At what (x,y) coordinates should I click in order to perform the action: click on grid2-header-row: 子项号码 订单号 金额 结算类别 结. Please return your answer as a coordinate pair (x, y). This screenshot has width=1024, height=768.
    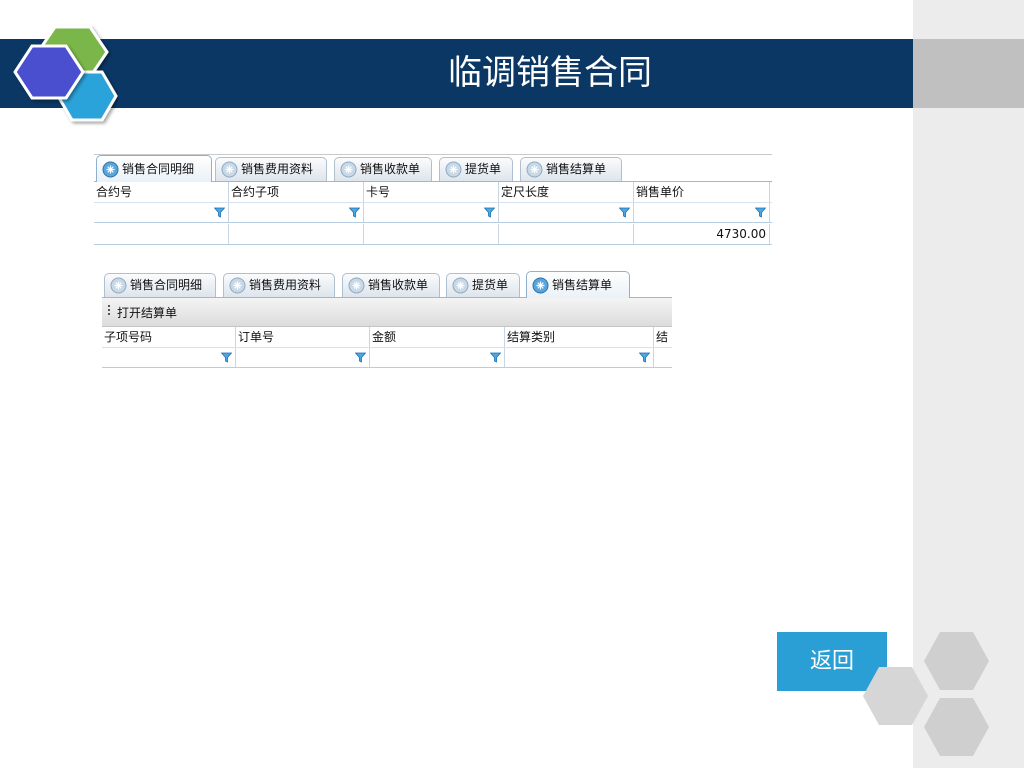
    Looking at the image, I should click on (387, 337).